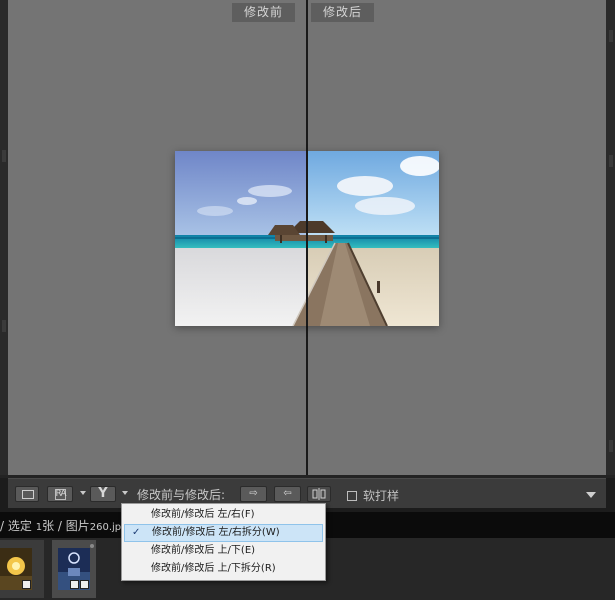 The width and height of the screenshot is (615, 600). I want to click on filmstrip-cell-selected, so click(74, 569).